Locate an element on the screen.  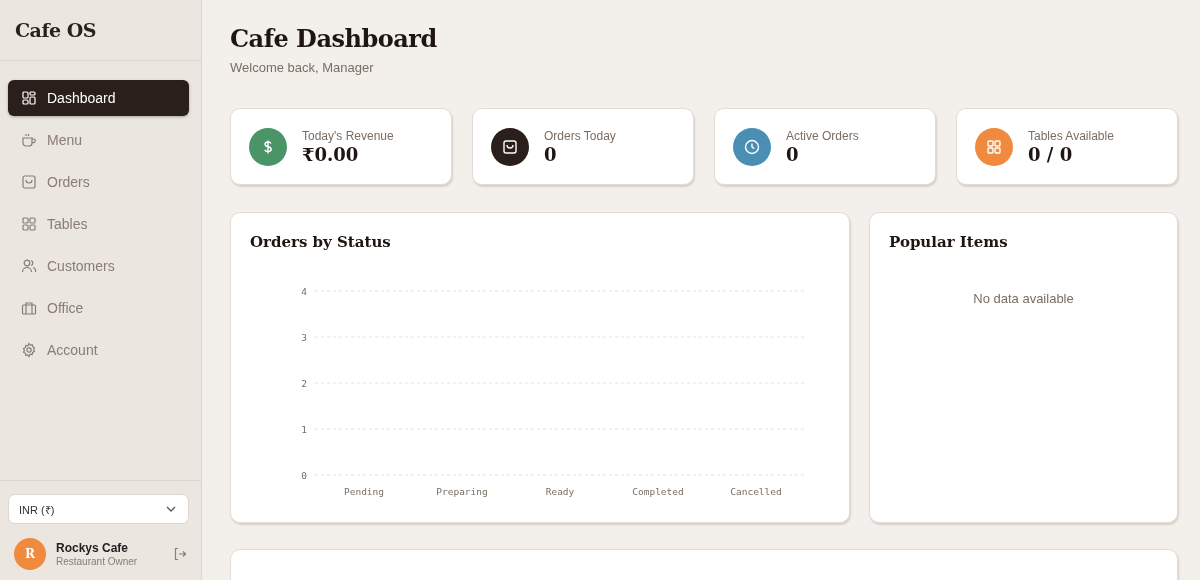
avatar: R is located at coordinates (30, 554).